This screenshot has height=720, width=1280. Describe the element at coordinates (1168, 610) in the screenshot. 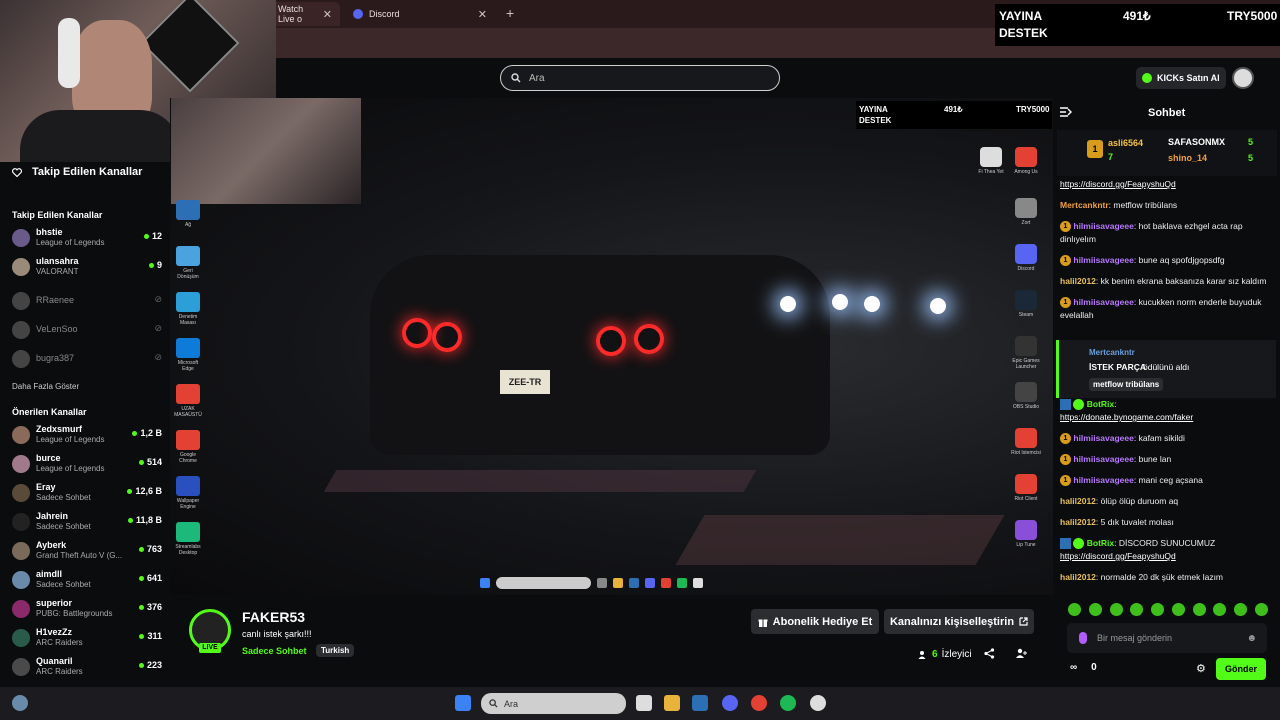

I see `emote-bar` at that location.